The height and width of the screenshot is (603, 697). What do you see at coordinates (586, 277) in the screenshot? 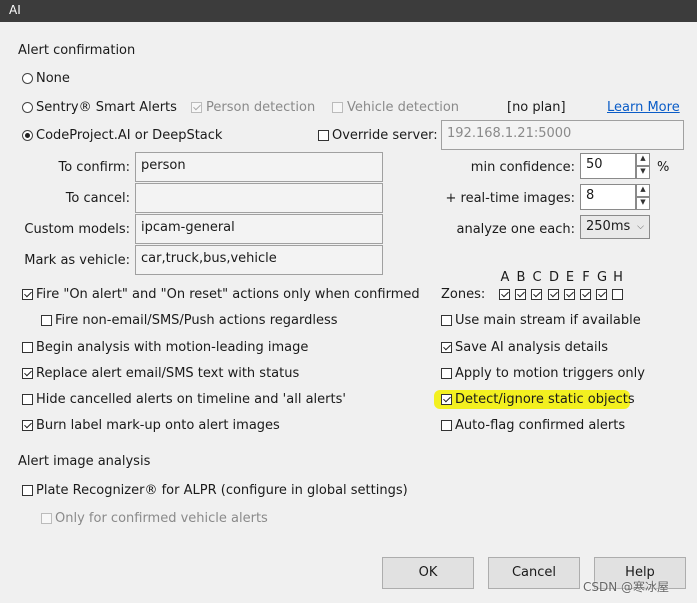
I see `zone-f-label: F` at bounding box center [586, 277].